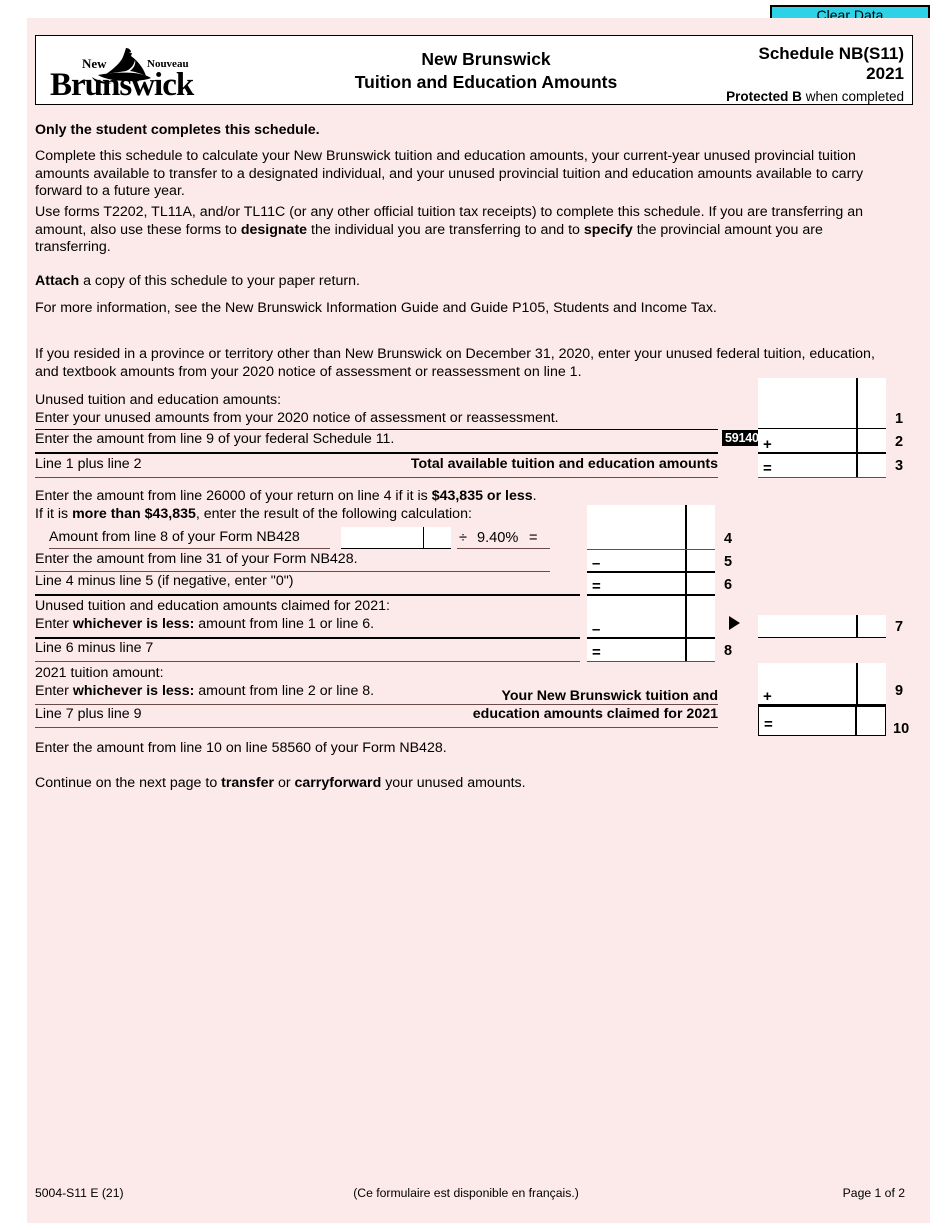  What do you see at coordinates (133, 624) in the screenshot?
I see `line-7-whichever-is-less: whichever is less:` at bounding box center [133, 624].